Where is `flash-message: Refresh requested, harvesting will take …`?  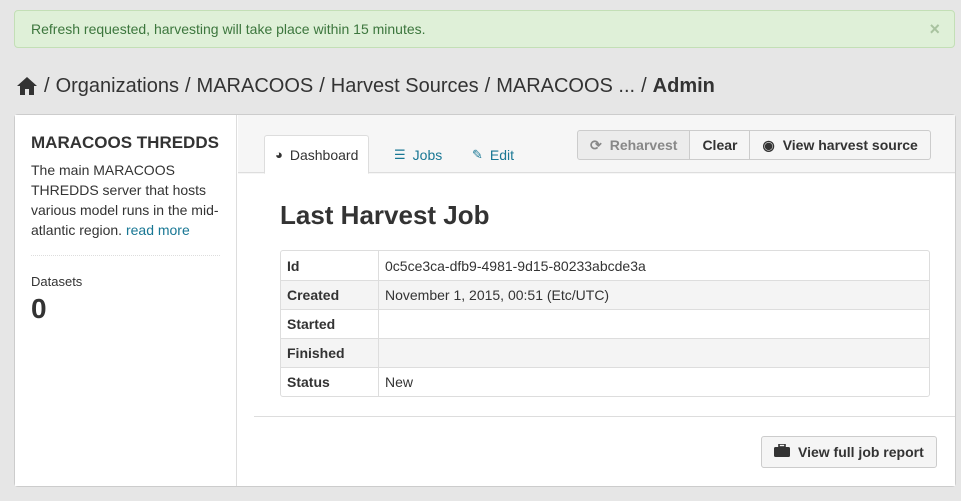 flash-message: Refresh requested, harvesting will take … is located at coordinates (484, 29).